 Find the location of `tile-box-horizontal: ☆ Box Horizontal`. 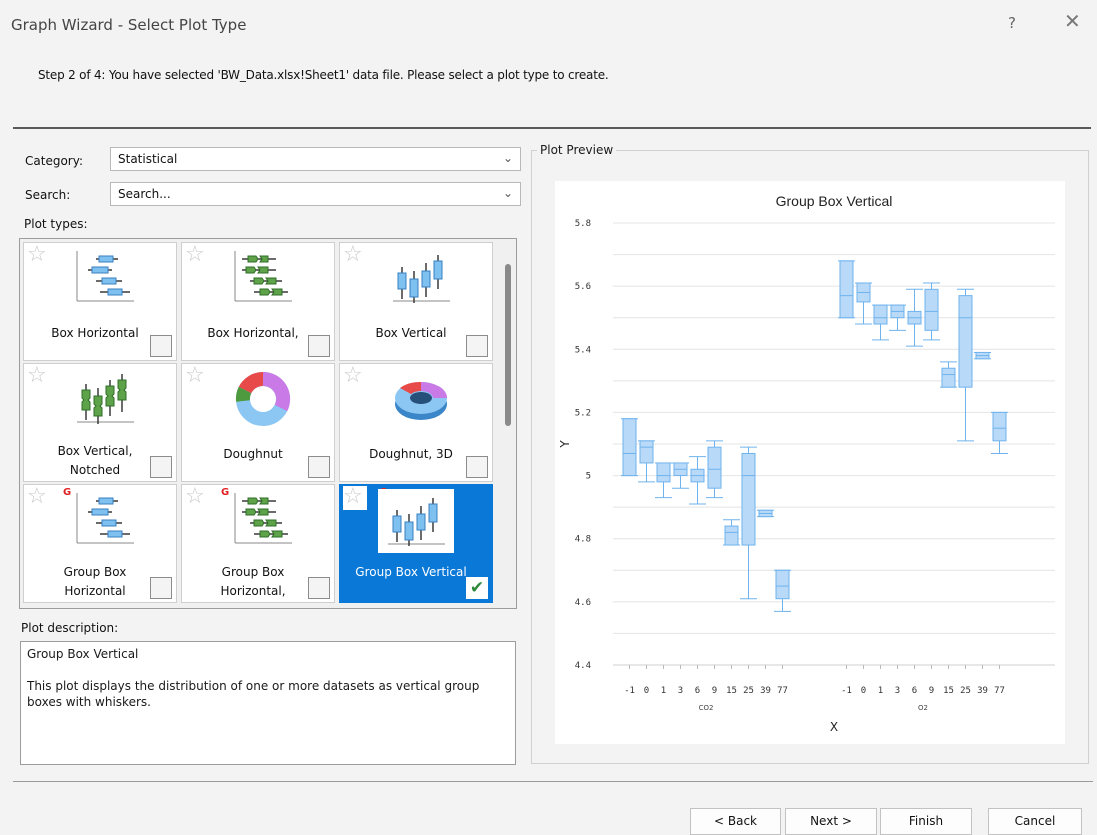

tile-box-horizontal: ☆ Box Horizontal is located at coordinates (100, 301).